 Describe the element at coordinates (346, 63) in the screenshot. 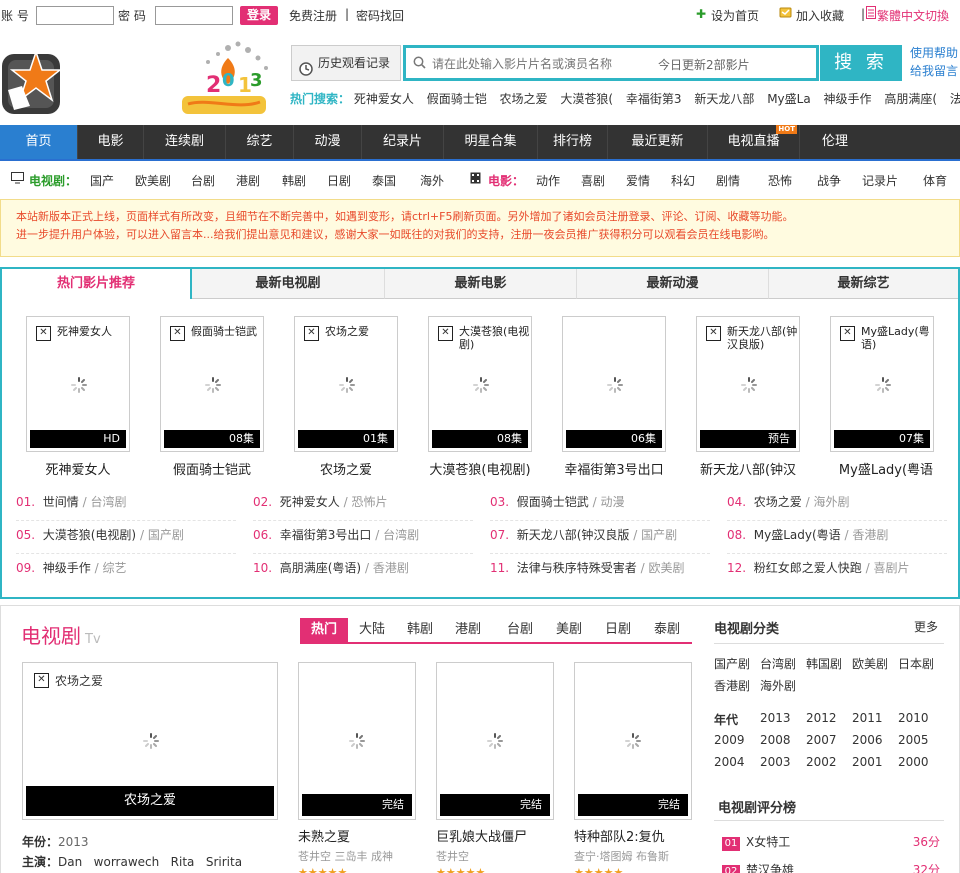

I see `history-button: 历史观看记录` at that location.